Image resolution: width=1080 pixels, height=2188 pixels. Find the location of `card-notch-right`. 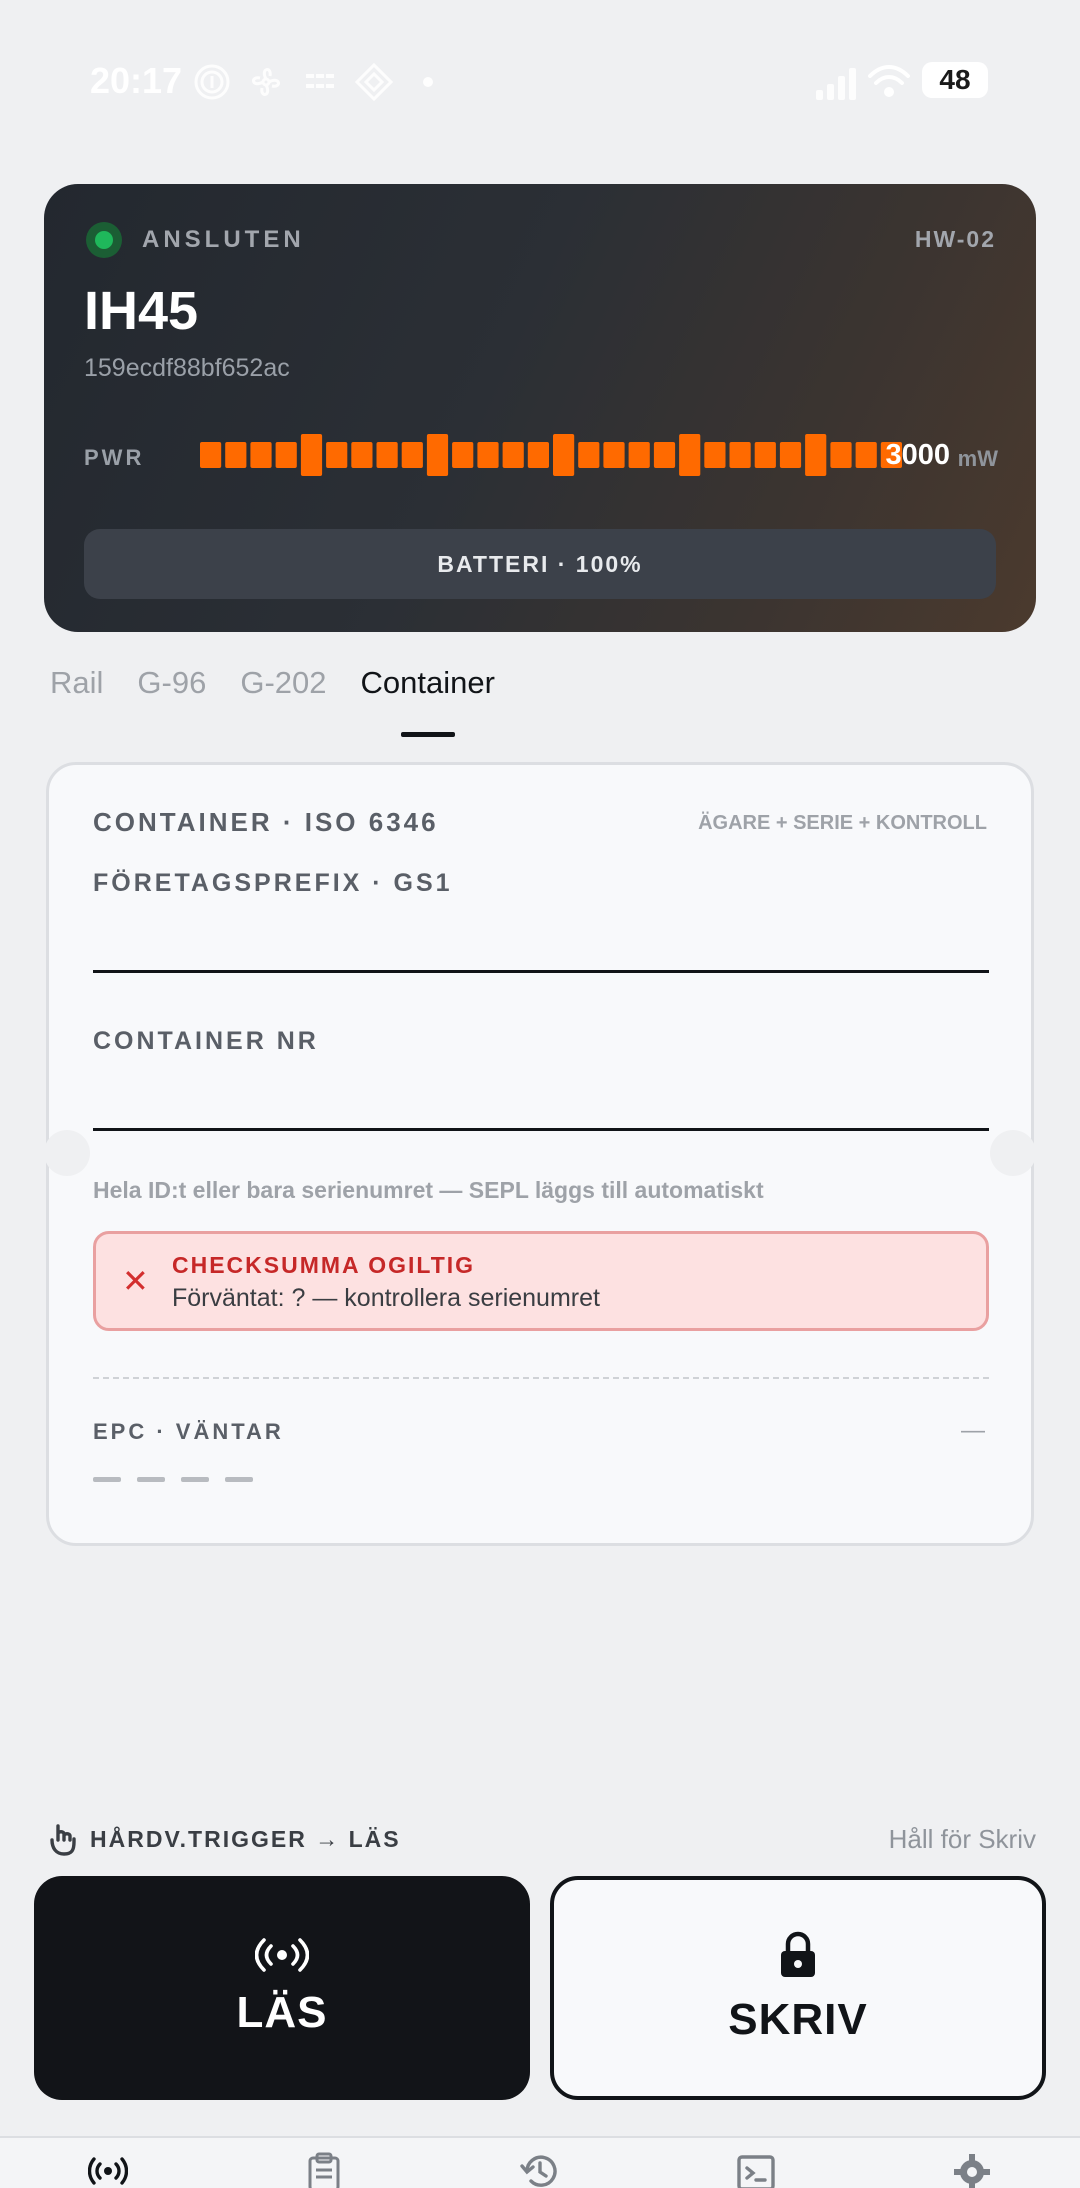

card-notch-right is located at coordinates (1013, 1153).